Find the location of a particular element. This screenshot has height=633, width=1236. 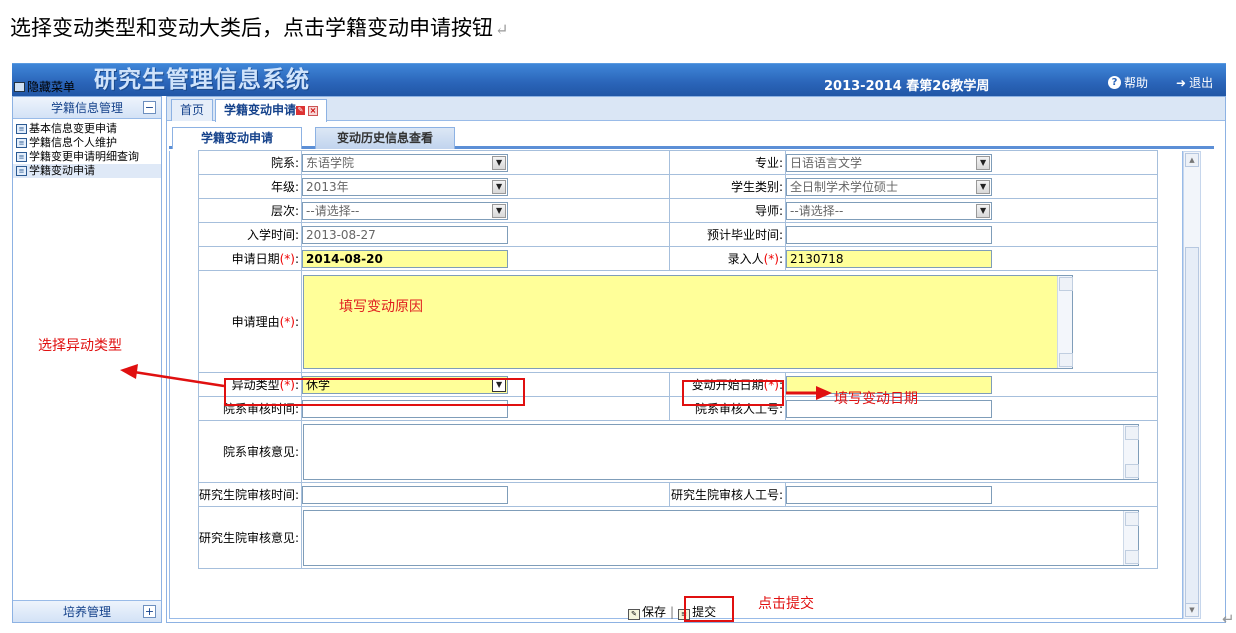

grad-reviewer-id-label: 研究生院审核人工号: is located at coordinates (728, 494).